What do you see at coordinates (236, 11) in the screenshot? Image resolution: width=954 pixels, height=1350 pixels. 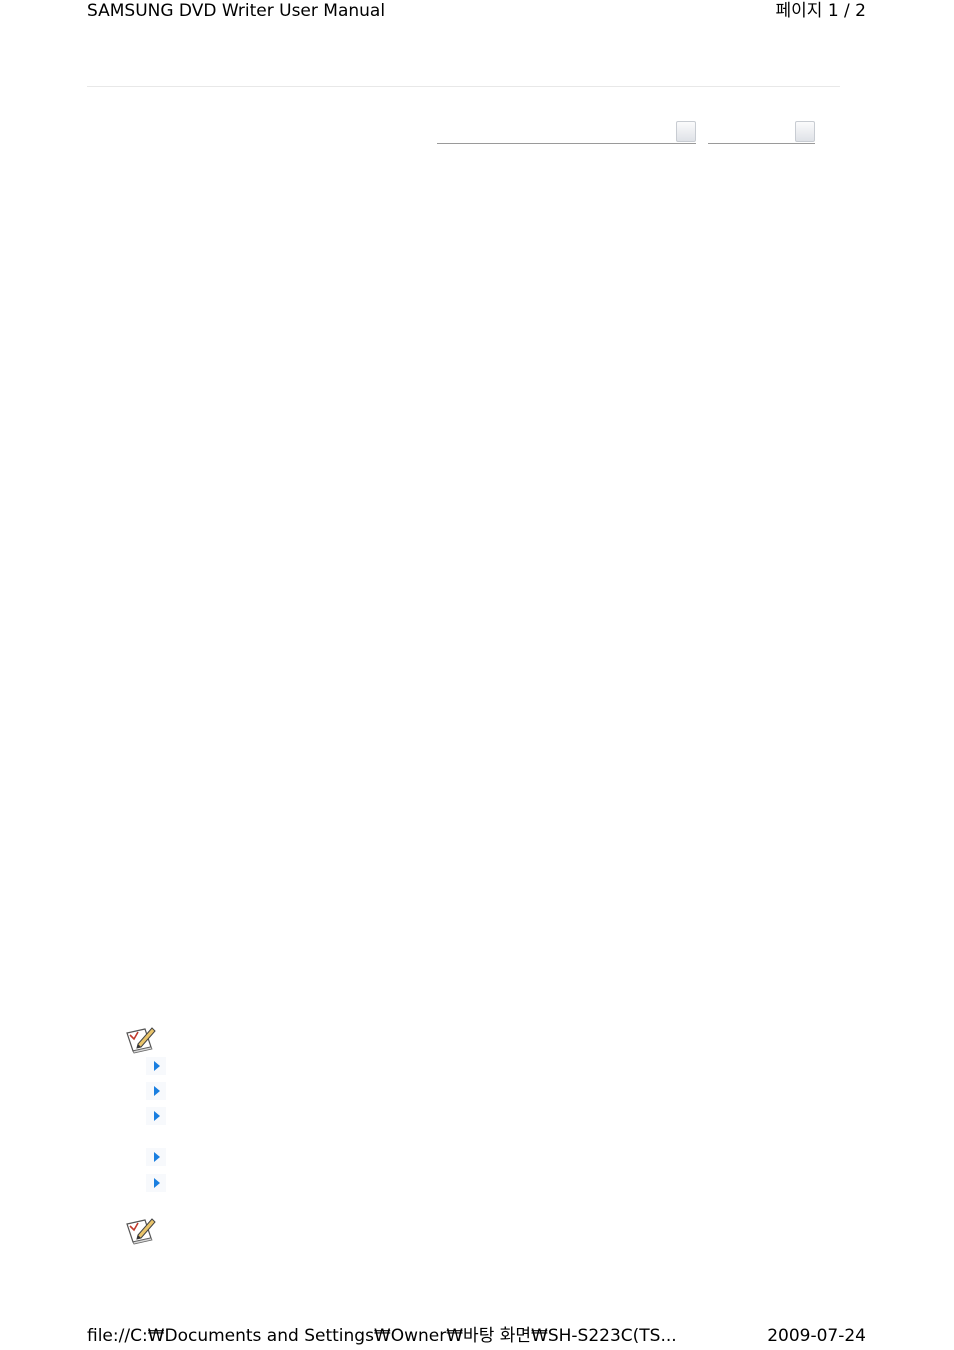 I see `document-title: SAMSUNG DVD Writer User Manual` at bounding box center [236, 11].